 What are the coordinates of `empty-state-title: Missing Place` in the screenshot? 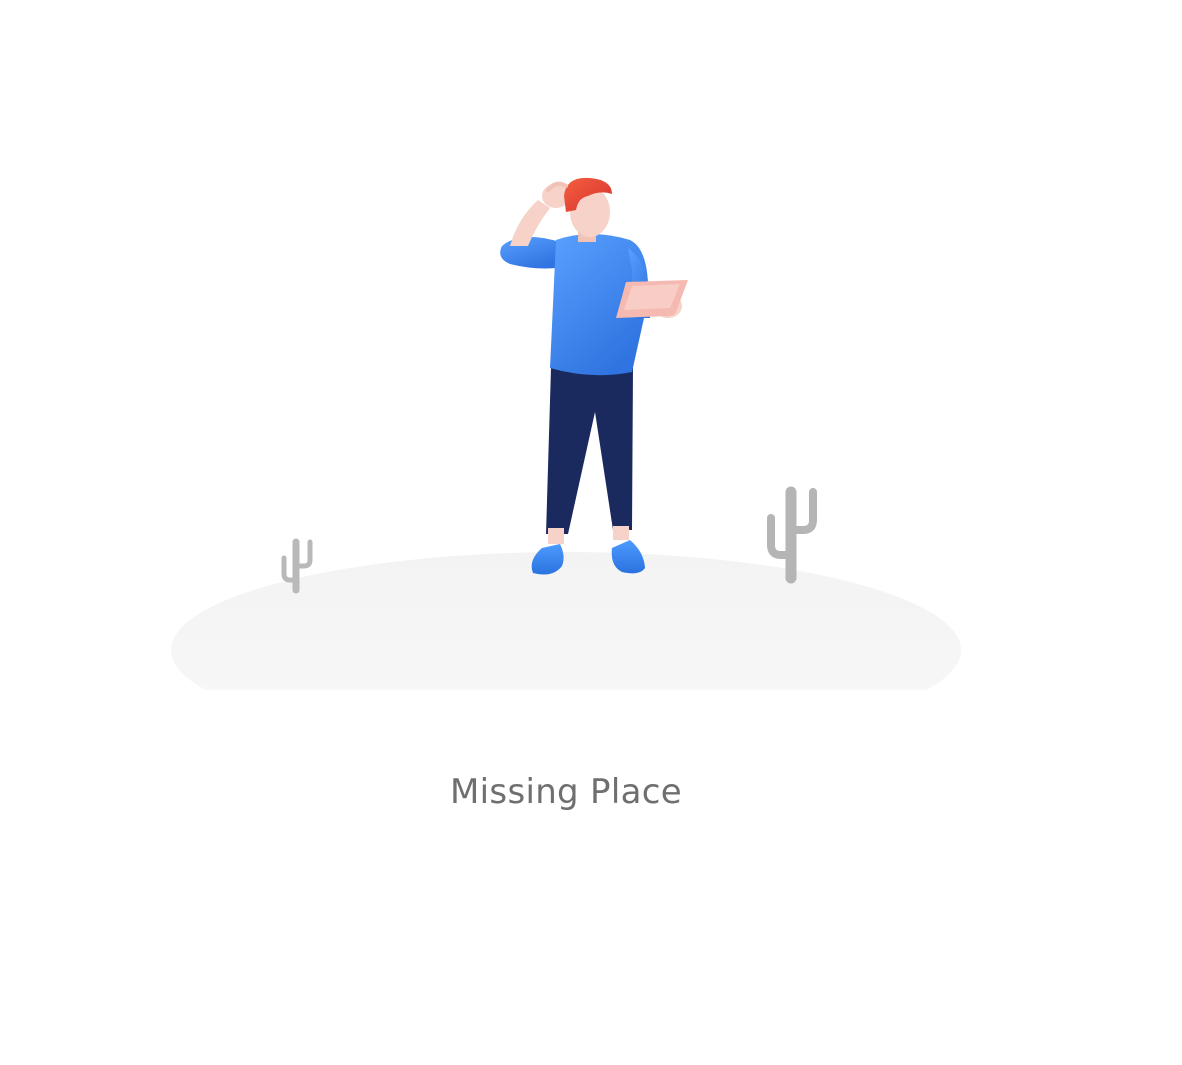 It's located at (566, 792).